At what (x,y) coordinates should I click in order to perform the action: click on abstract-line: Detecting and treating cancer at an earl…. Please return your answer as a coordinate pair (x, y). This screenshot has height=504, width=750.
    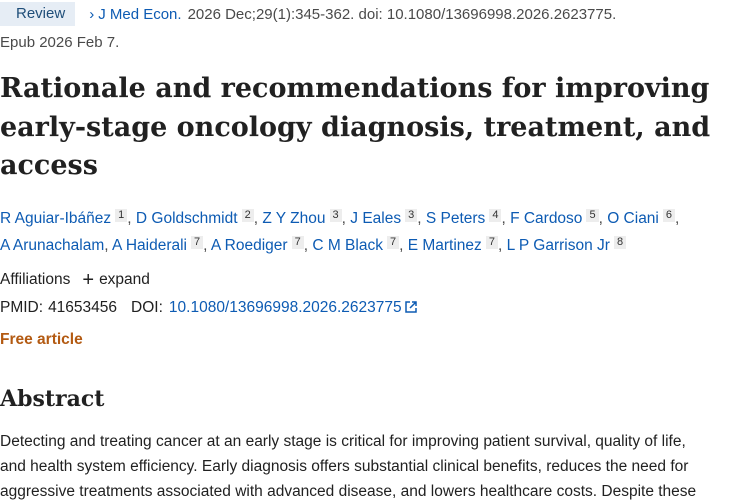
    Looking at the image, I should click on (343, 441).